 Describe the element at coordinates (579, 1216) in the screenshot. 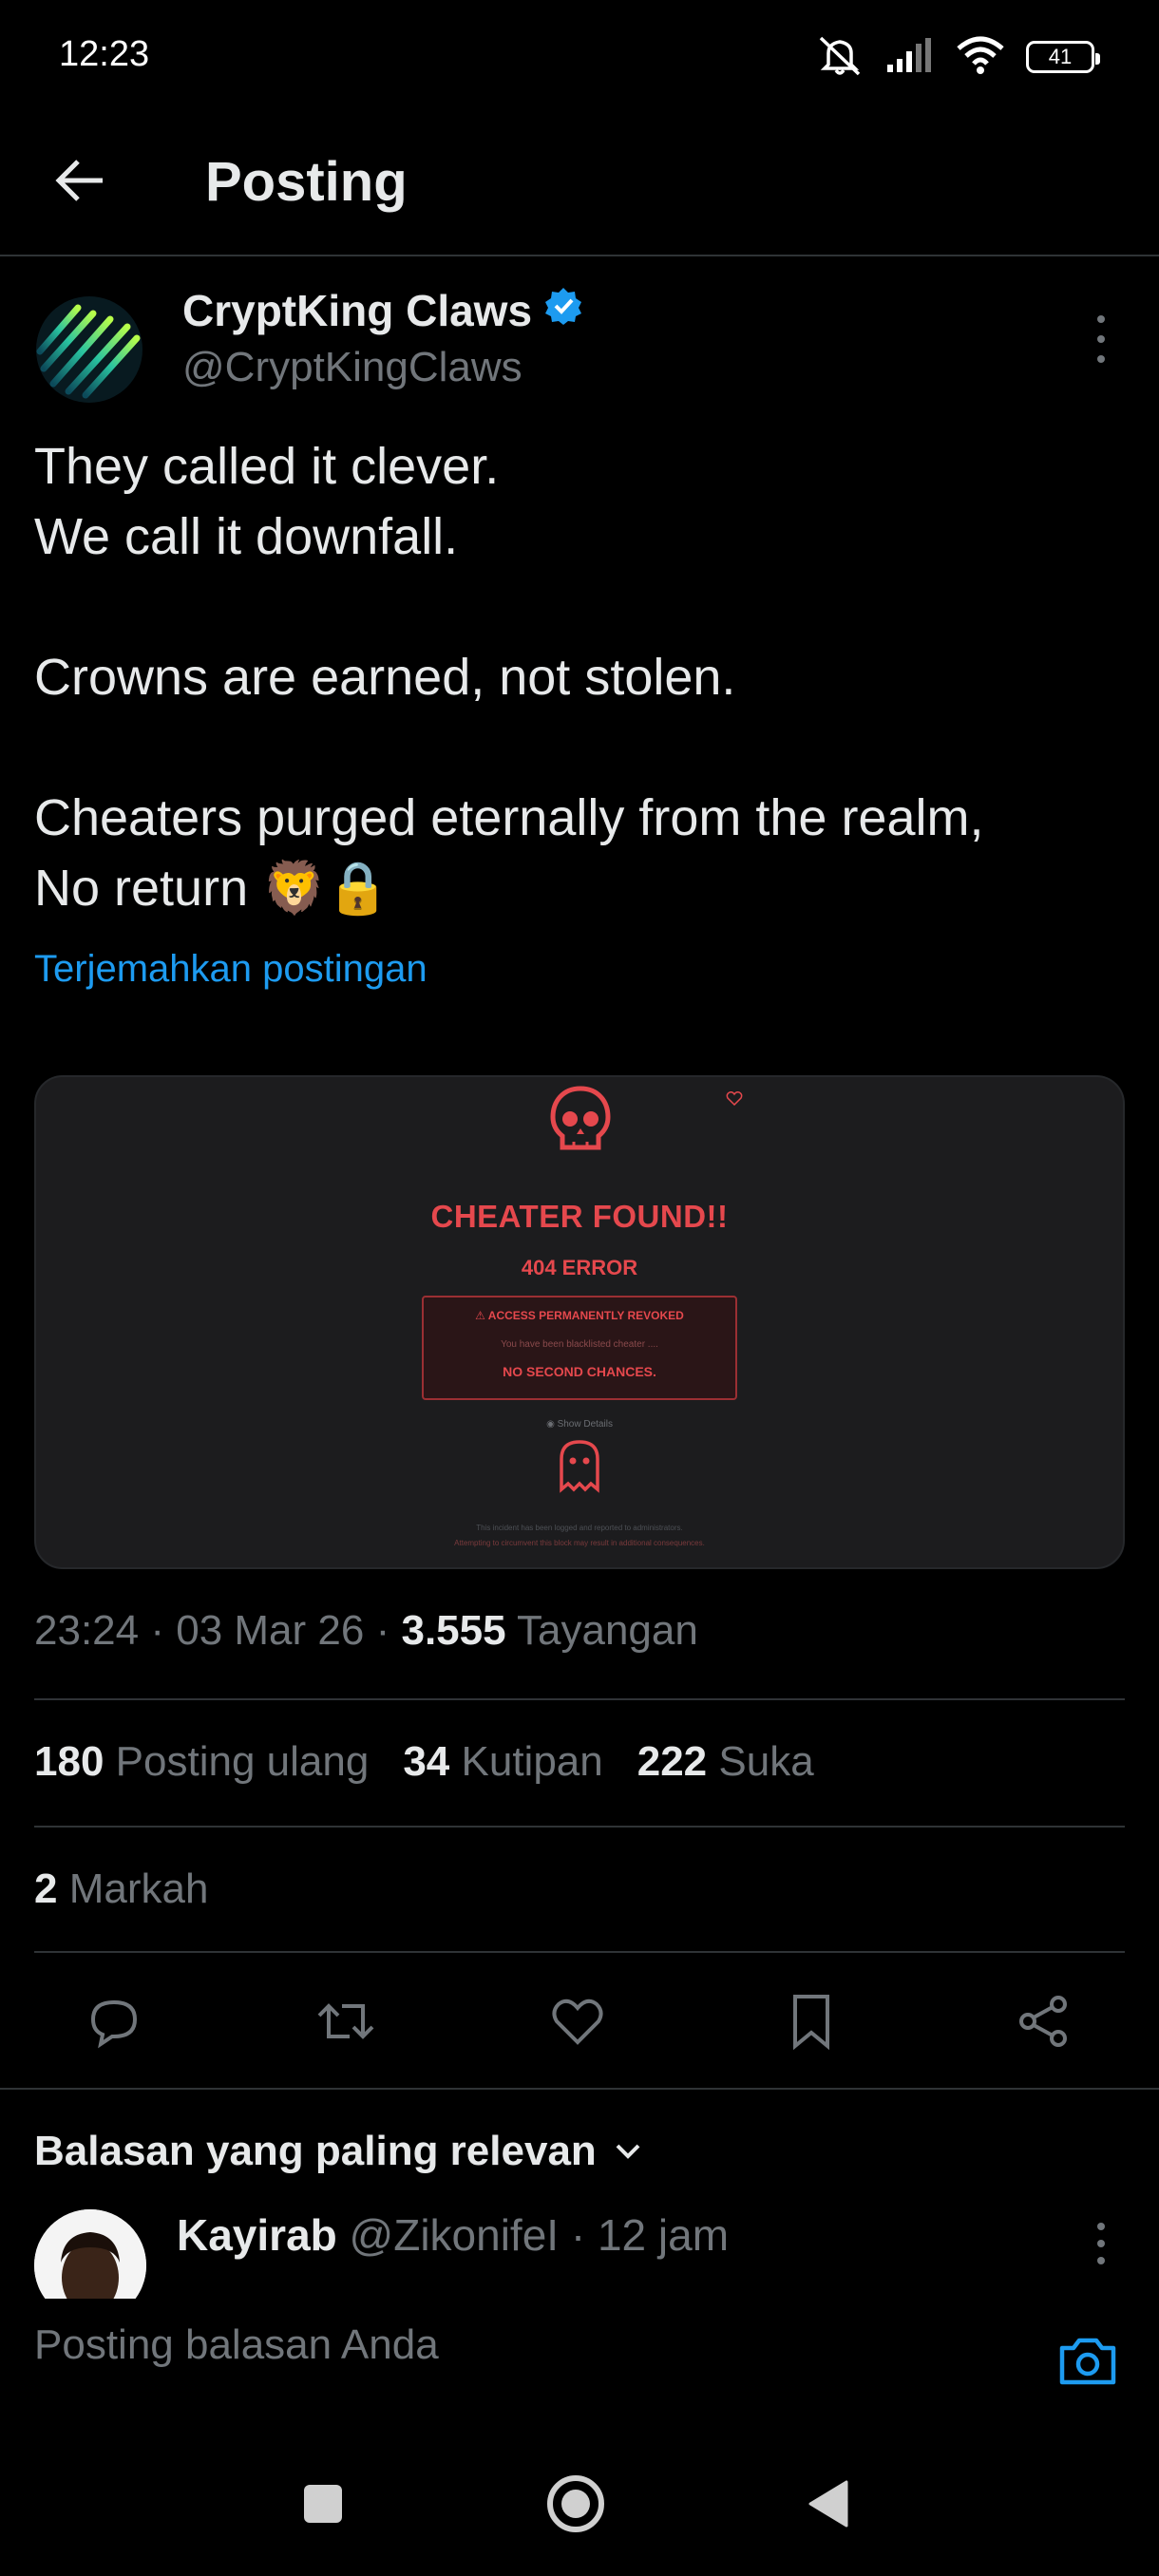

I see `media-title: CHEATER FOUND!!` at that location.